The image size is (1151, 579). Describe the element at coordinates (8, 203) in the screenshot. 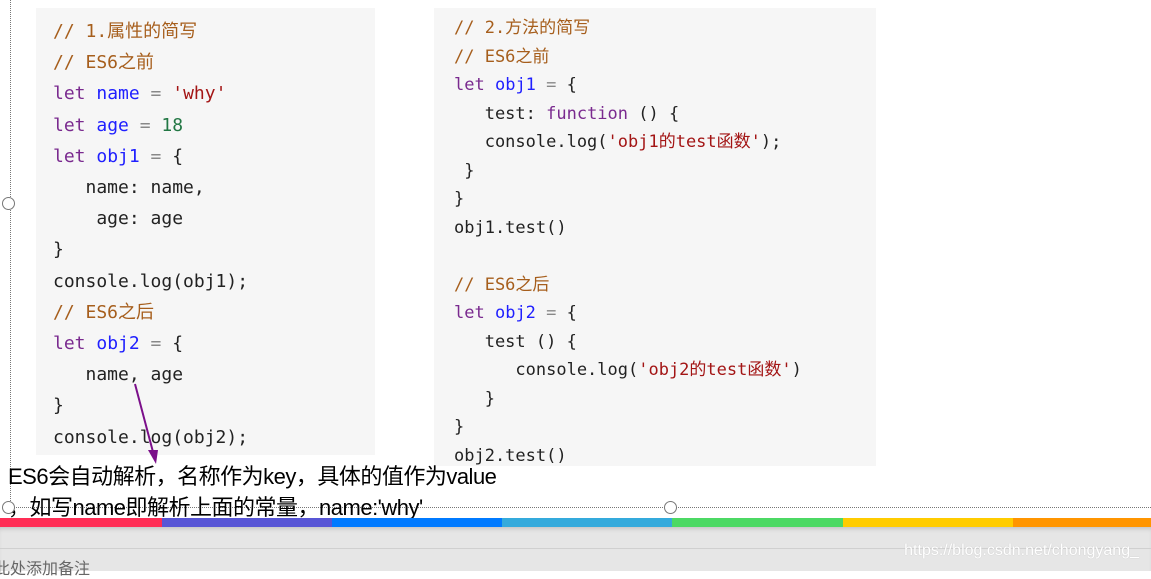

I see `resize-handle-left` at that location.